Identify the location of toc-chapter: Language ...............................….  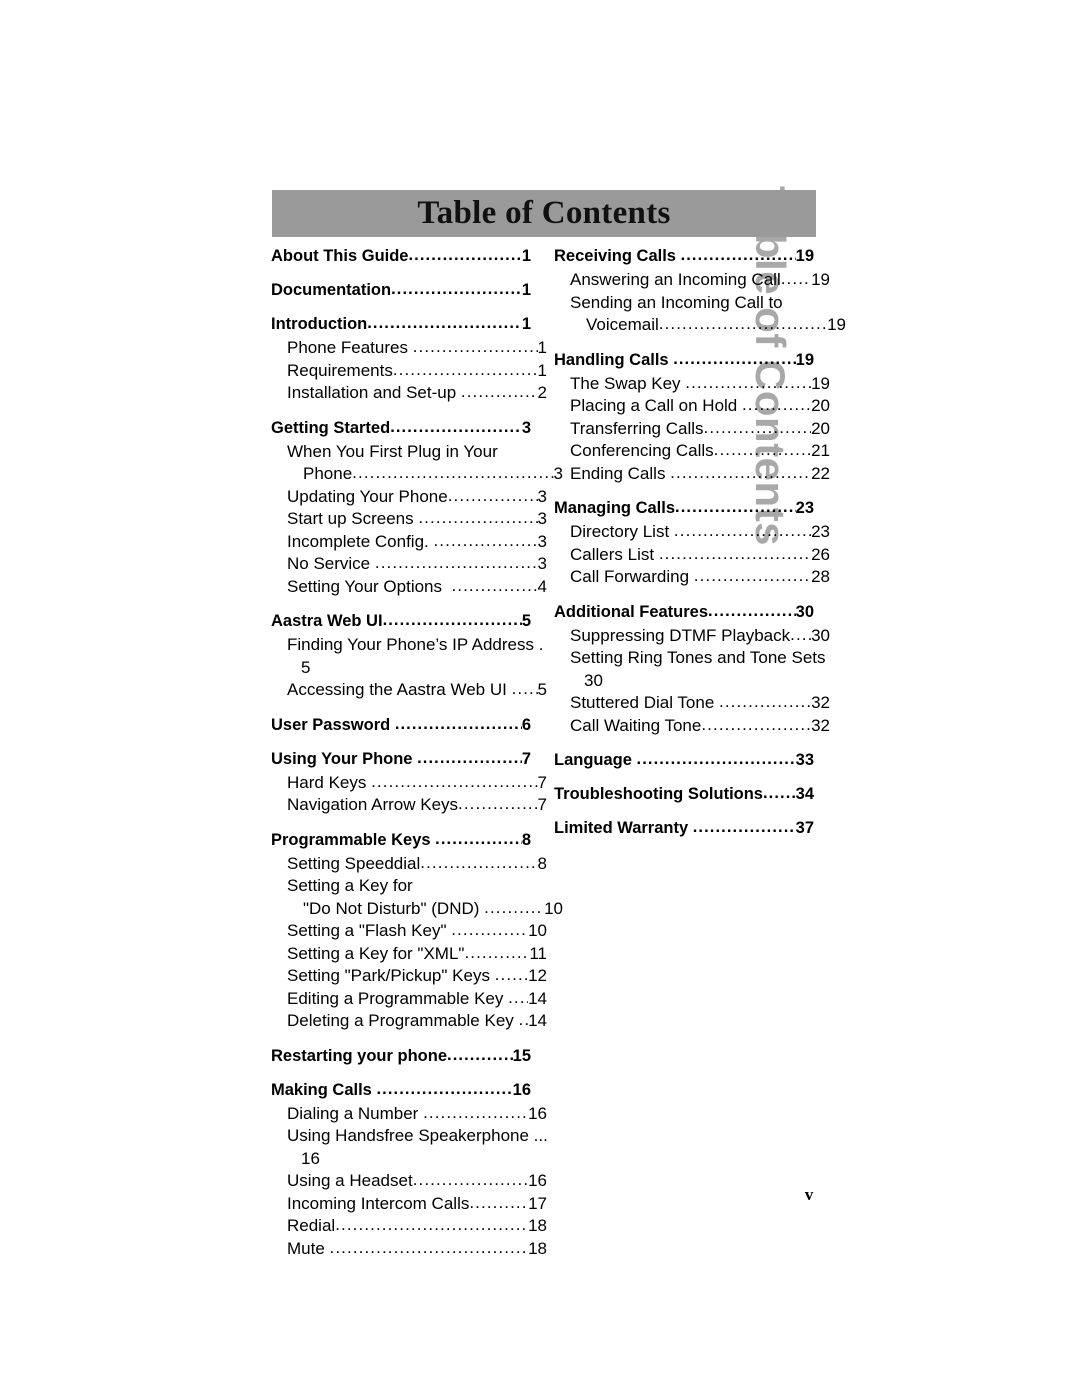
(684, 760).